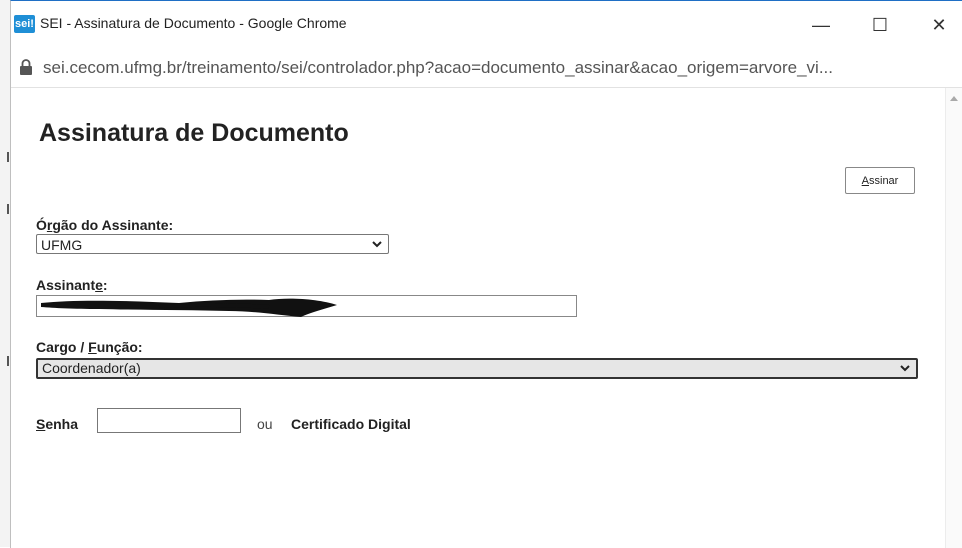 The width and height of the screenshot is (962, 548). I want to click on senha-label-accesskey: S, so click(41, 424).